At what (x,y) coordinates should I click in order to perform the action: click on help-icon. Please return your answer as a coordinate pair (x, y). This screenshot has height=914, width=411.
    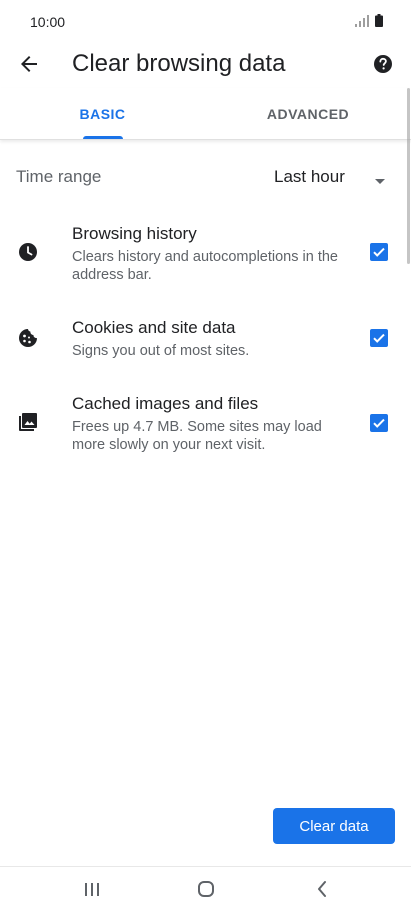
    Looking at the image, I should click on (383, 66).